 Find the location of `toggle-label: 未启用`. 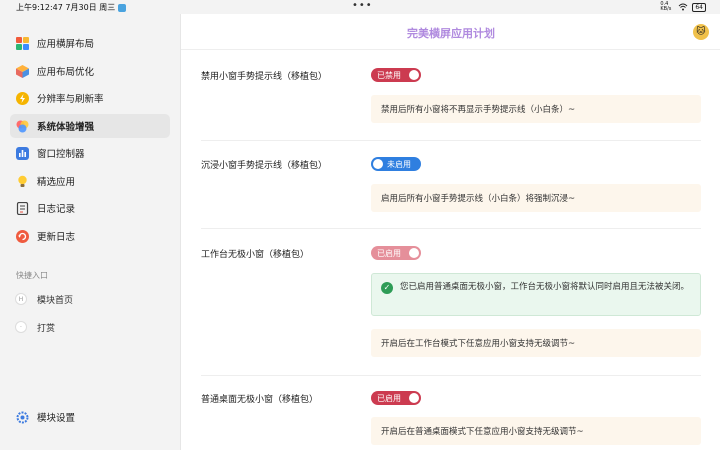

toggle-label: 未启用 is located at coordinates (399, 164).